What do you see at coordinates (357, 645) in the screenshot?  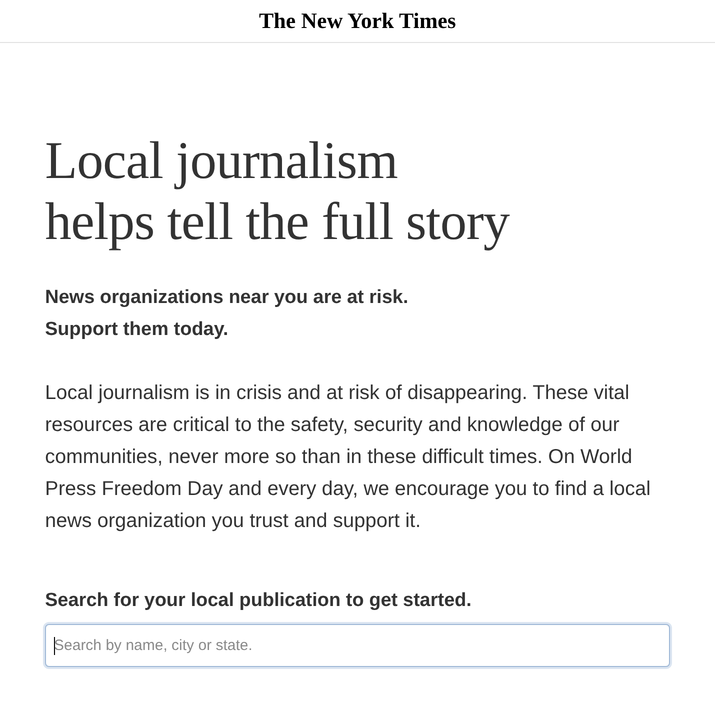 I see `search-field: Search by name, city or state.` at bounding box center [357, 645].